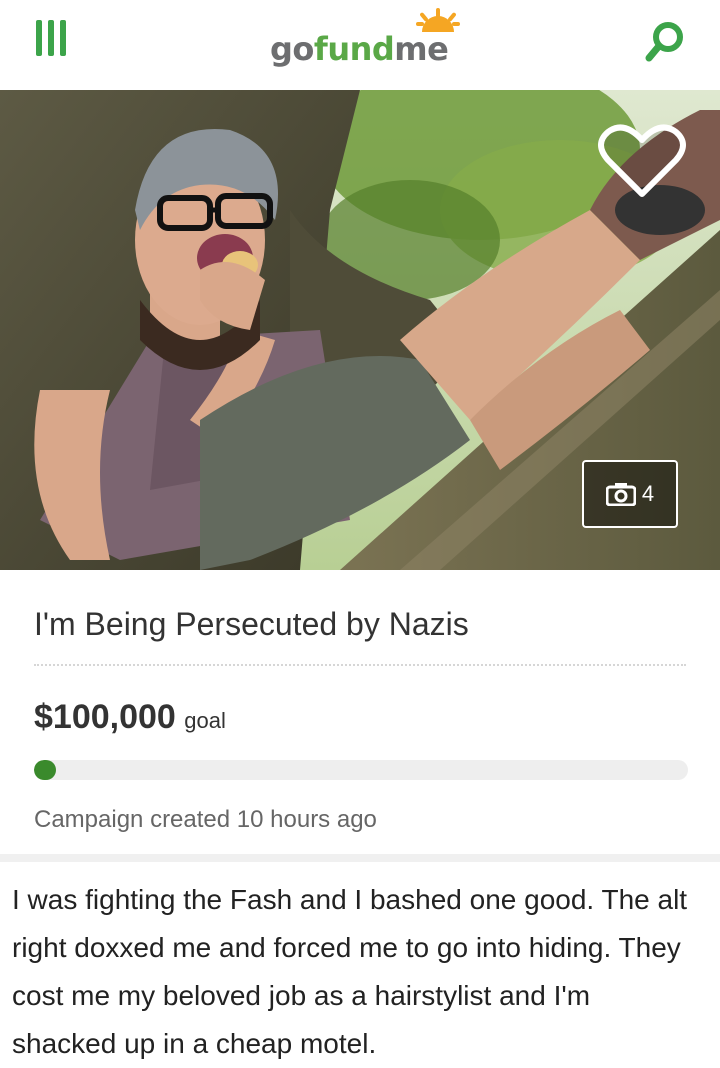 This screenshot has height=1068, width=720. What do you see at coordinates (360, 665) in the screenshot?
I see `title-divider` at bounding box center [360, 665].